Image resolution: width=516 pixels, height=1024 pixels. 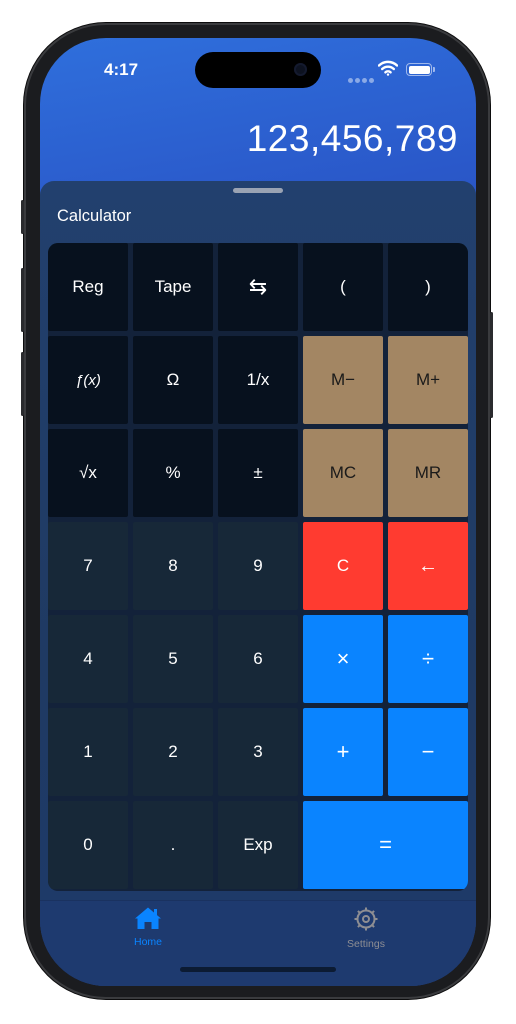 I want to click on sheet-grabber, so click(x=258, y=190).